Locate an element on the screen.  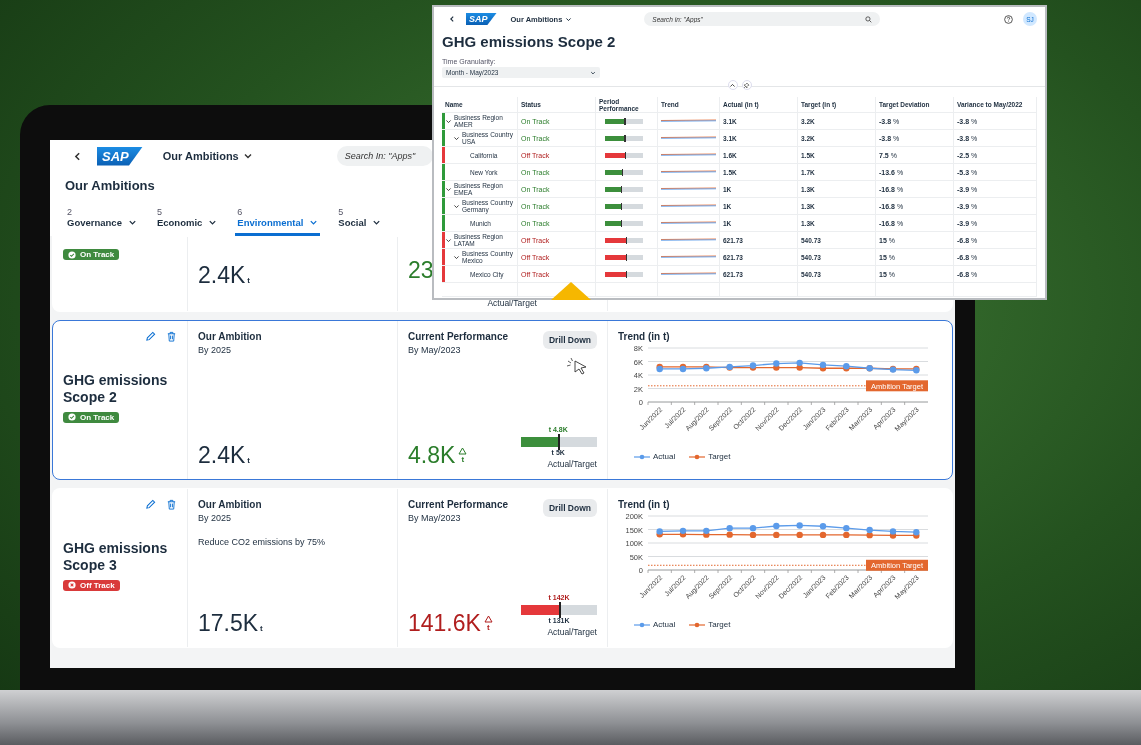
category-tab: 5 Economic is located at coordinates (187, 221).